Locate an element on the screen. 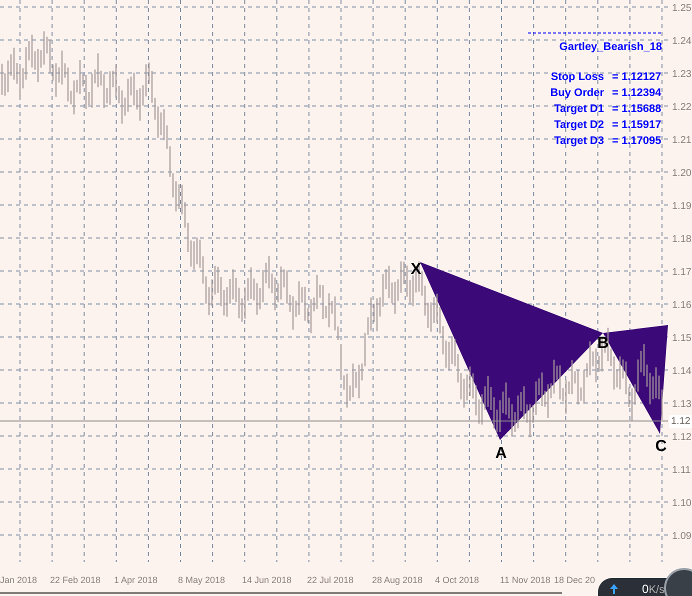 The height and width of the screenshot is (596, 692). level-value: = 1.15688 is located at coordinates (637, 109).